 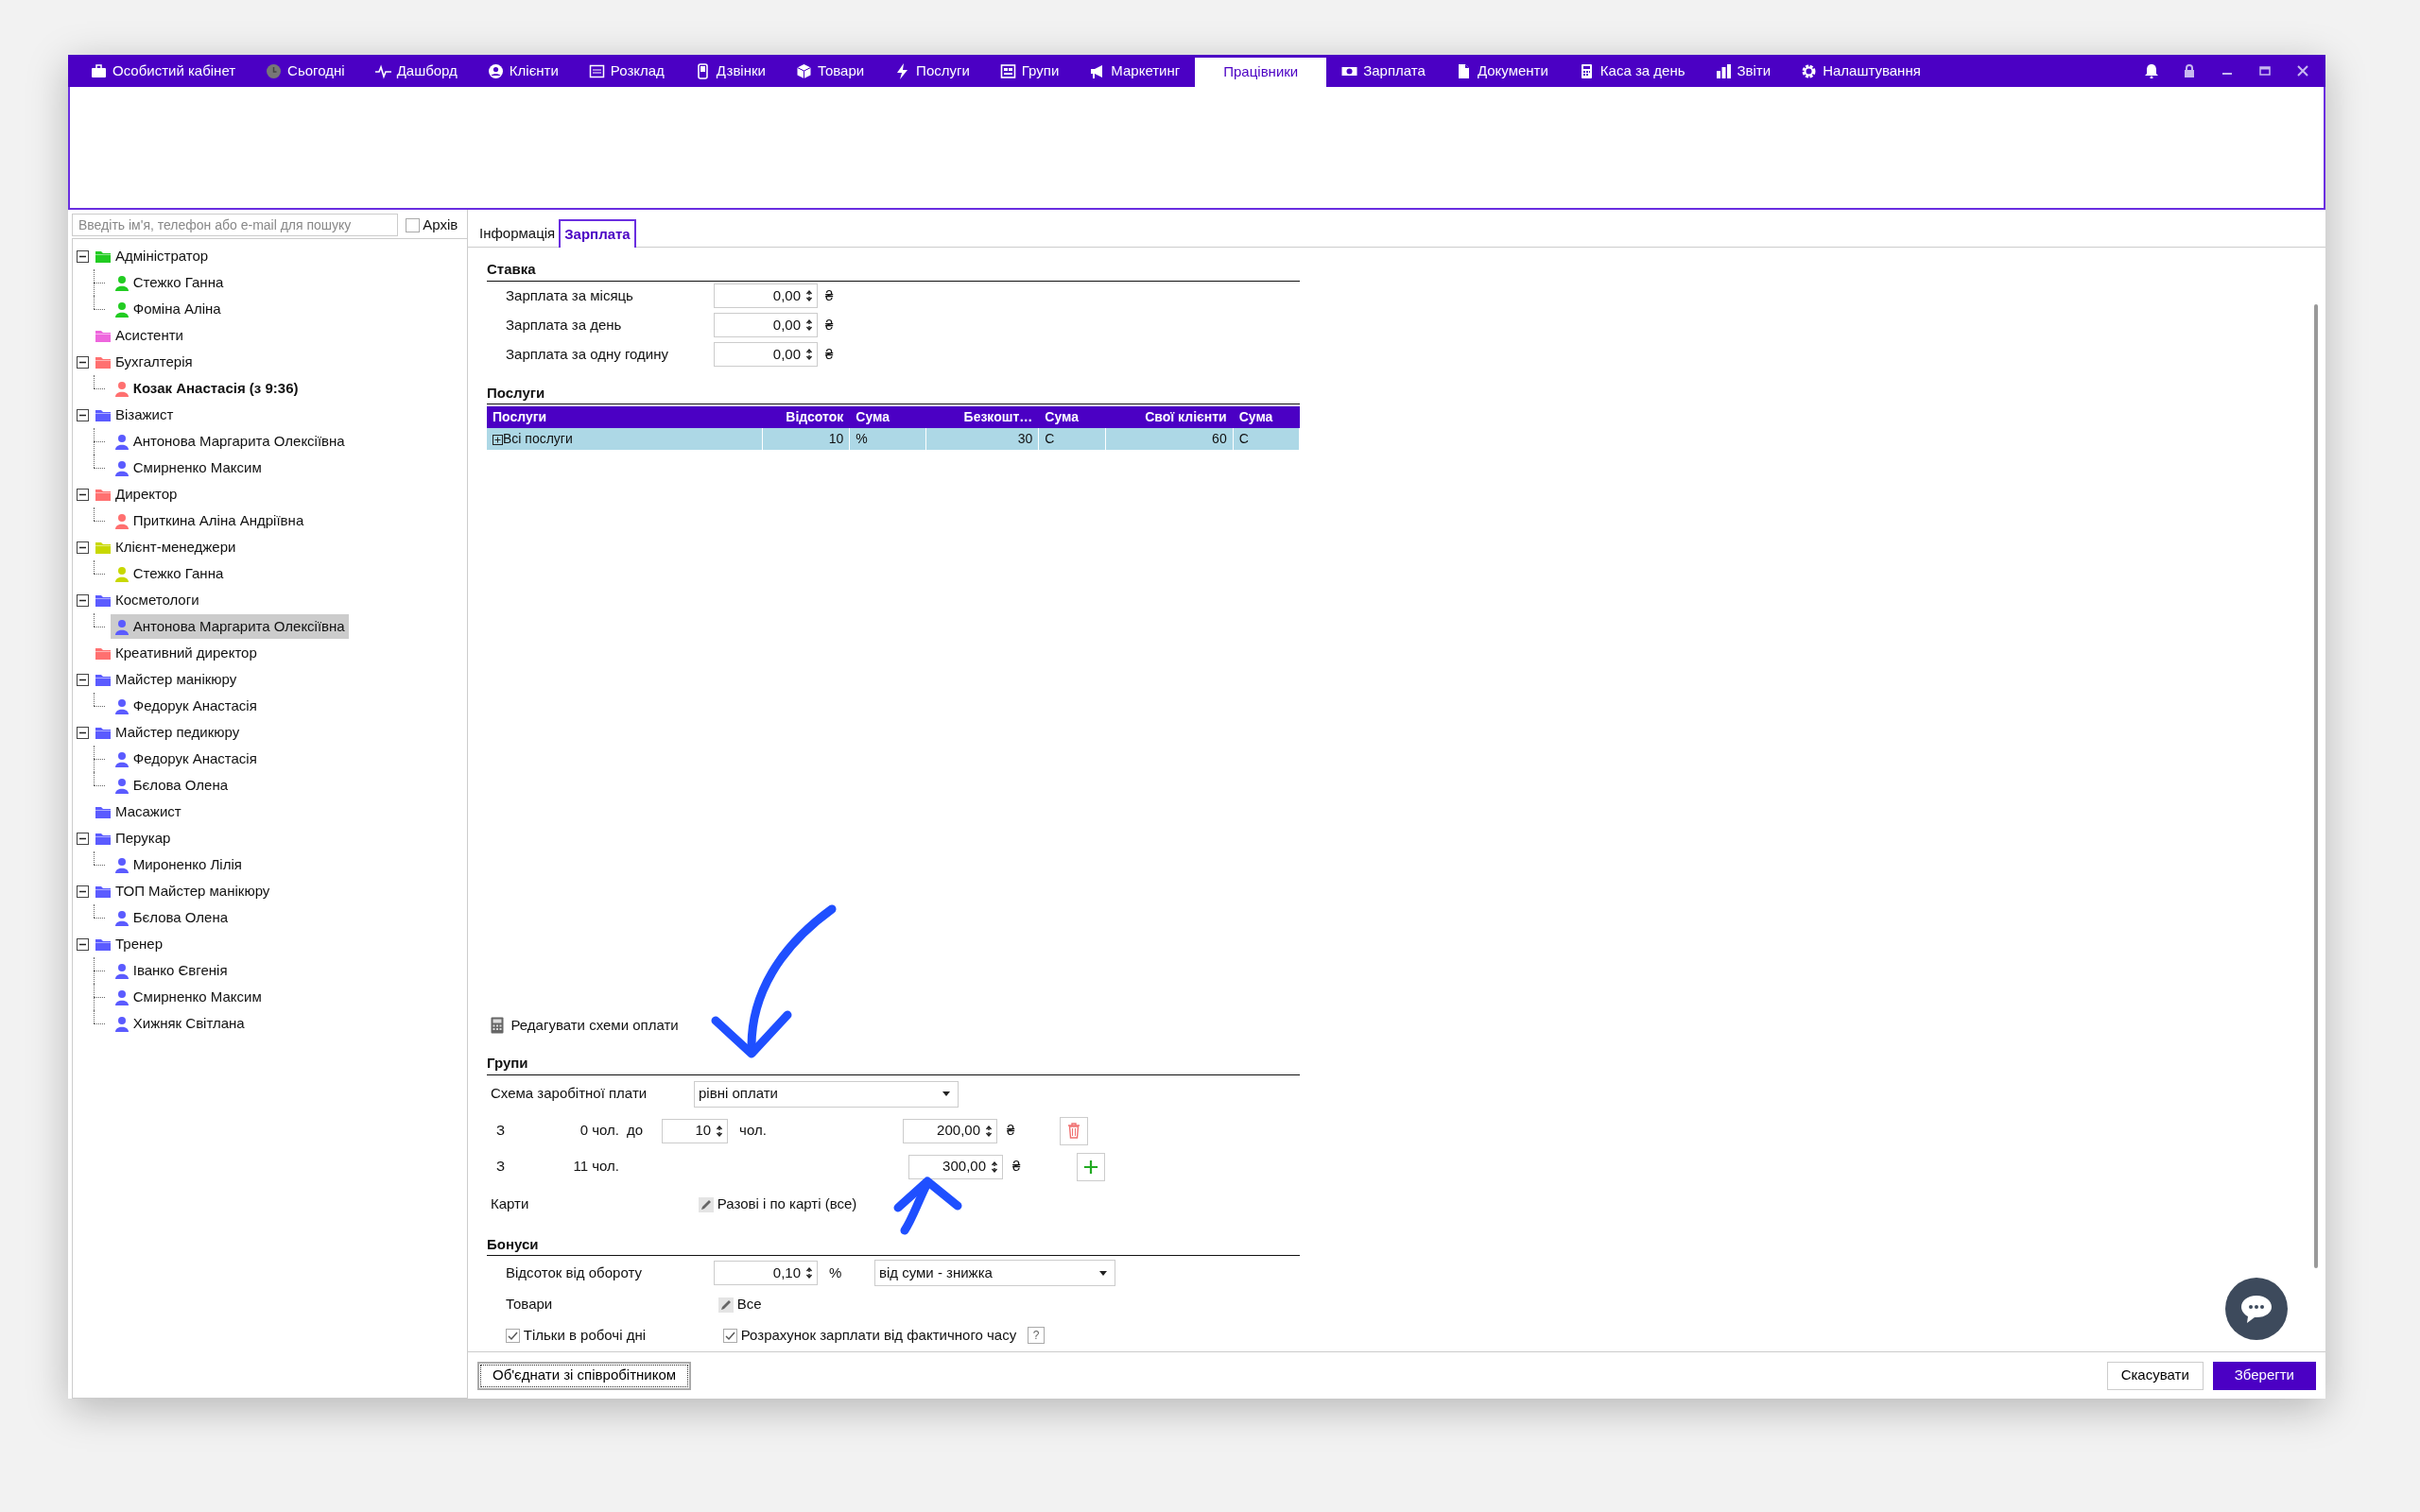 What do you see at coordinates (1261, 72) in the screenshot?
I see `nav-tab: Працівники` at bounding box center [1261, 72].